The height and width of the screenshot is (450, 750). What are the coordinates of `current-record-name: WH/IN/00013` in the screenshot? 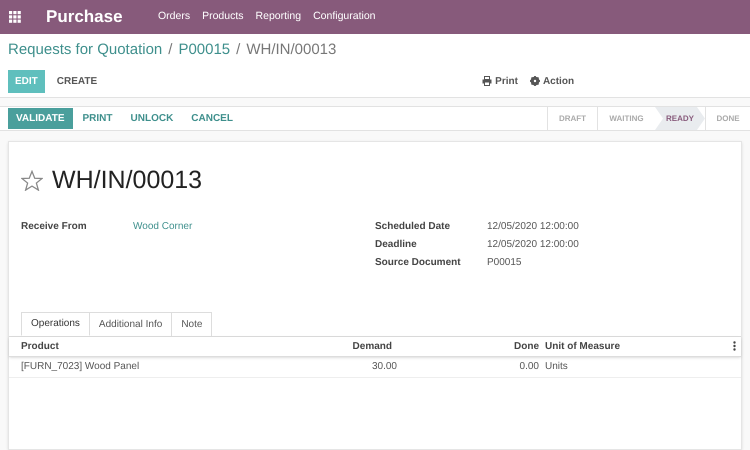 It's located at (291, 50).